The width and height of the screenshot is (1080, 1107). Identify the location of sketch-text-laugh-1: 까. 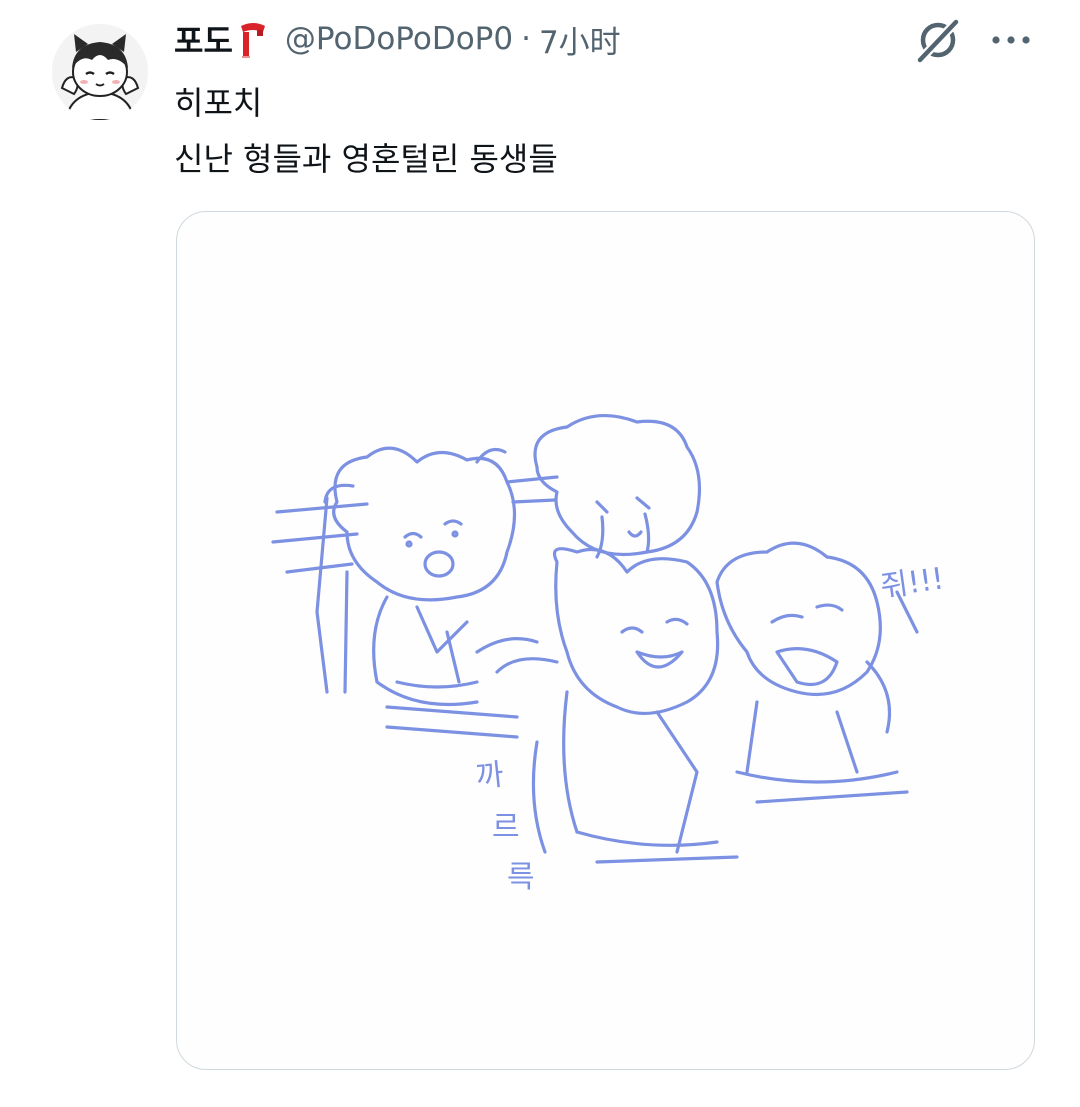
(489, 776).